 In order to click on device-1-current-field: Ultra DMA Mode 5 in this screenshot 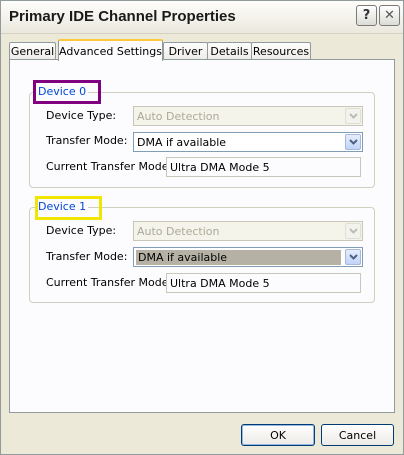, I will do `click(263, 283)`.